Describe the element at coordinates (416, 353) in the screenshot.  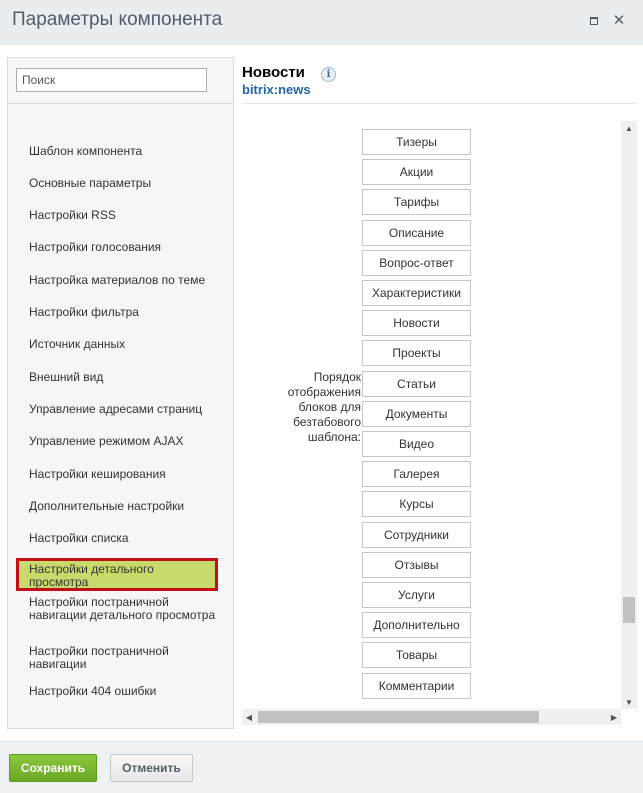
I see `block-order-item: Проекты` at that location.